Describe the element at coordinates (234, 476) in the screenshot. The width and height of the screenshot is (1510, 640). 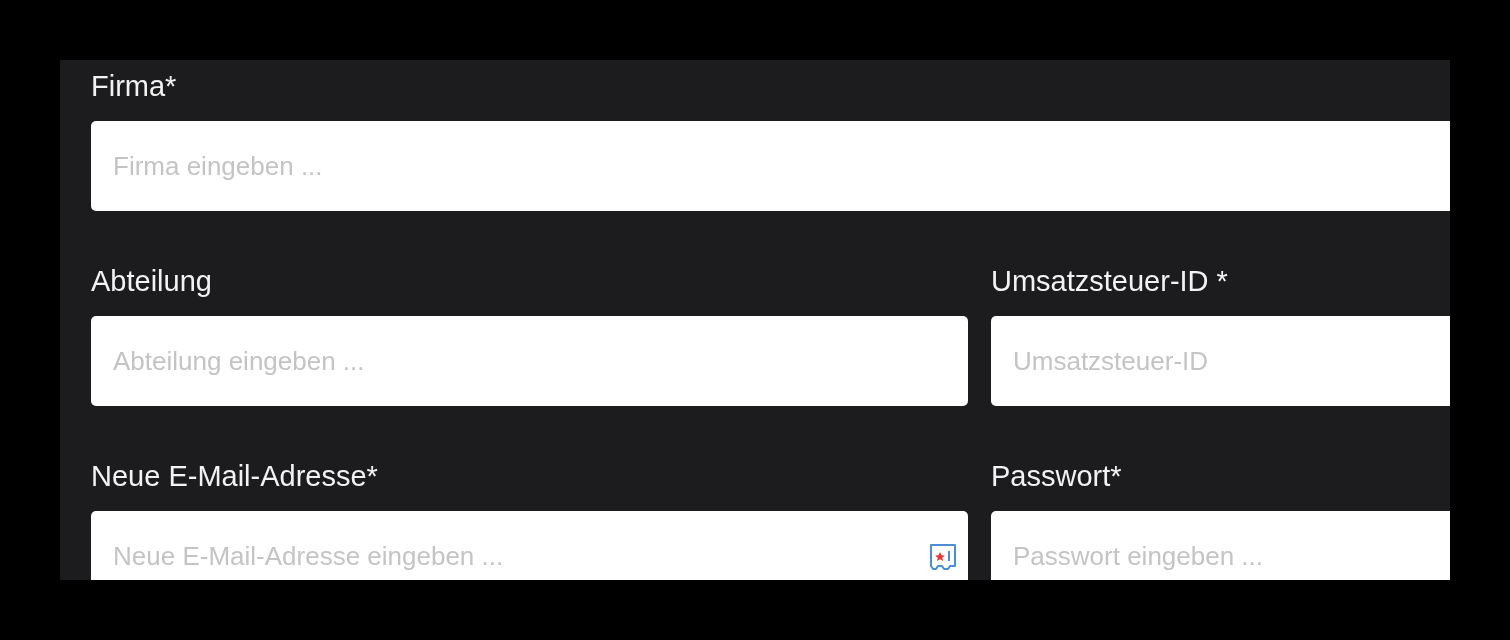
I see `field-label: Neue E-Mail-Adresse*` at that location.